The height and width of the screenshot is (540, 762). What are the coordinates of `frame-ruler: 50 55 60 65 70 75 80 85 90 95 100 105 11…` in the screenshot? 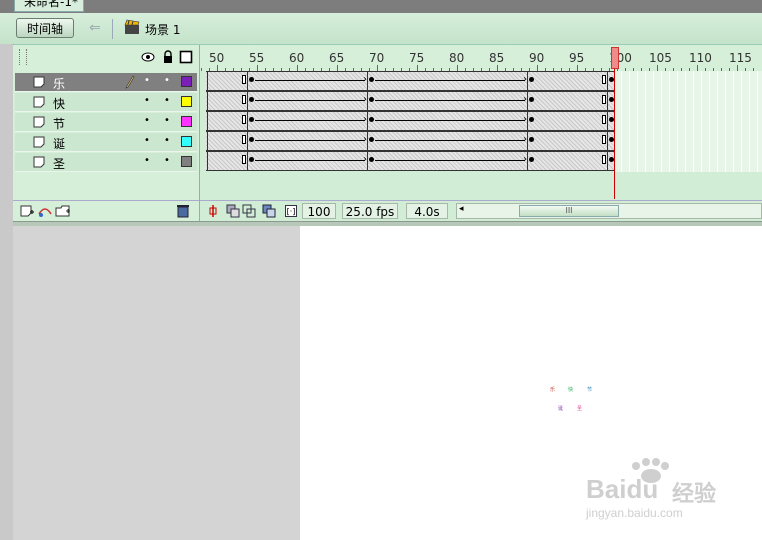 It's located at (481, 58).